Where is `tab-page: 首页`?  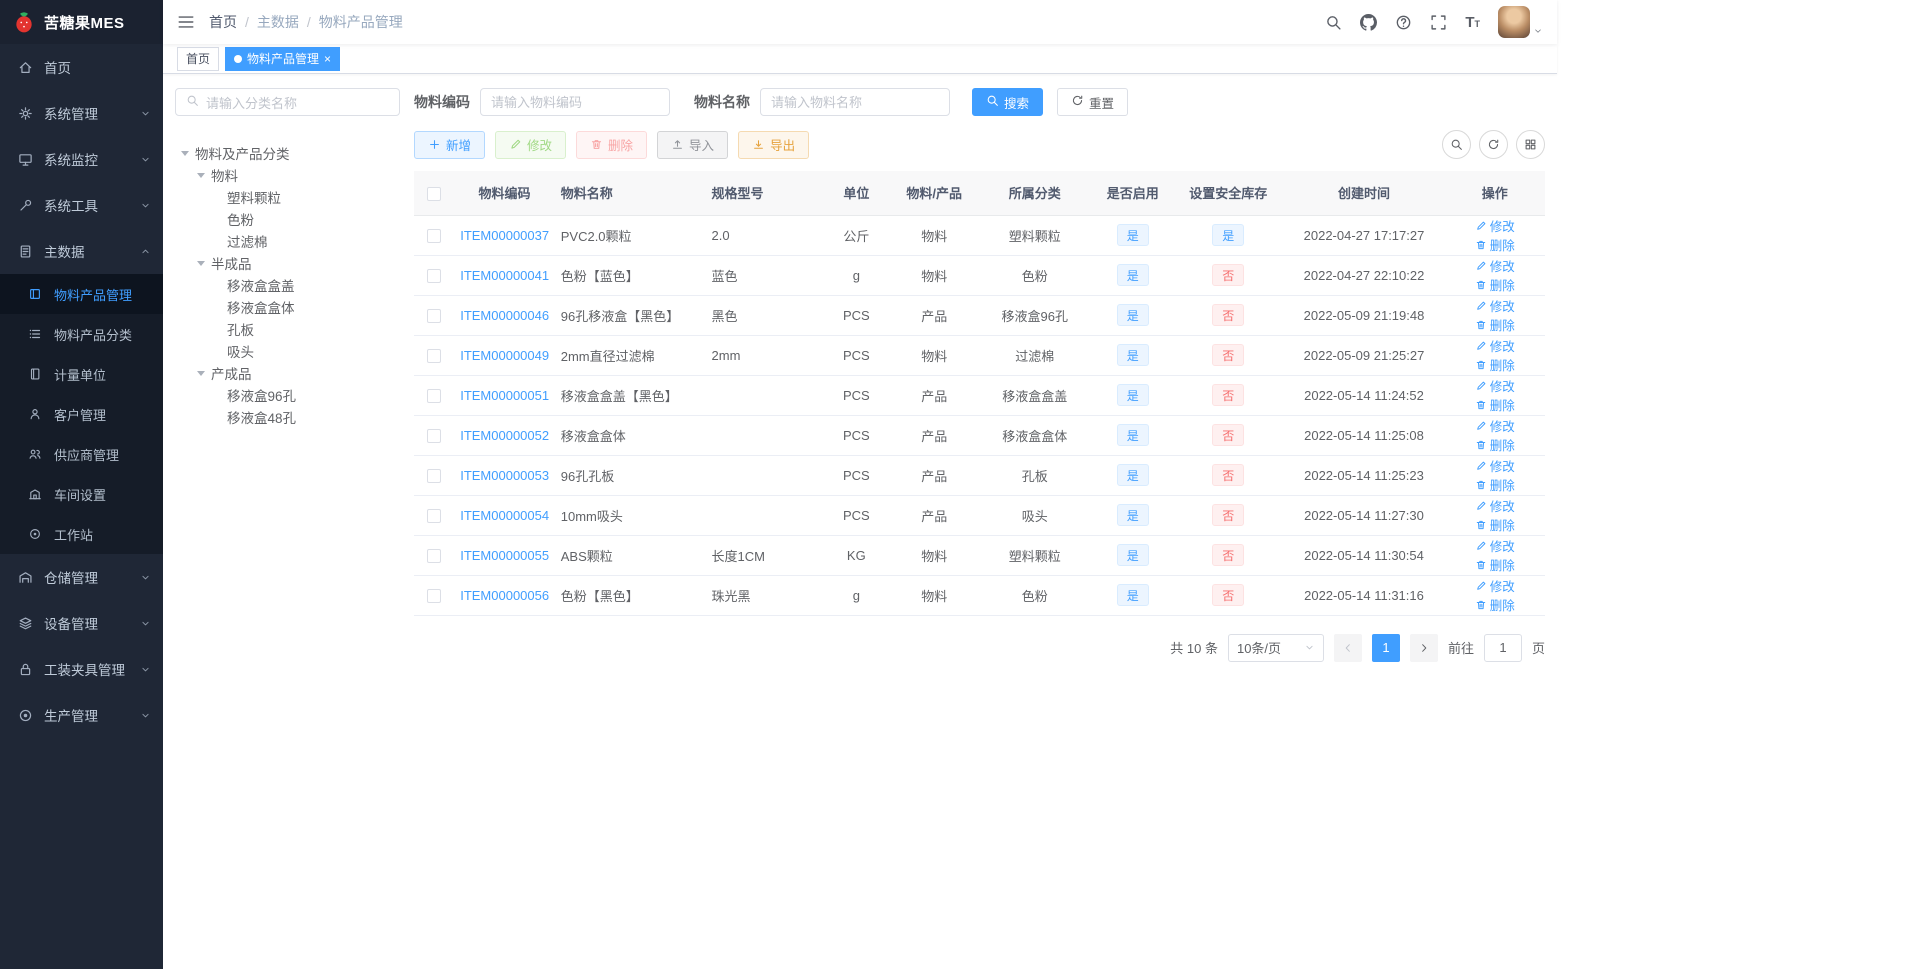
tab-page: 首页 is located at coordinates (198, 58).